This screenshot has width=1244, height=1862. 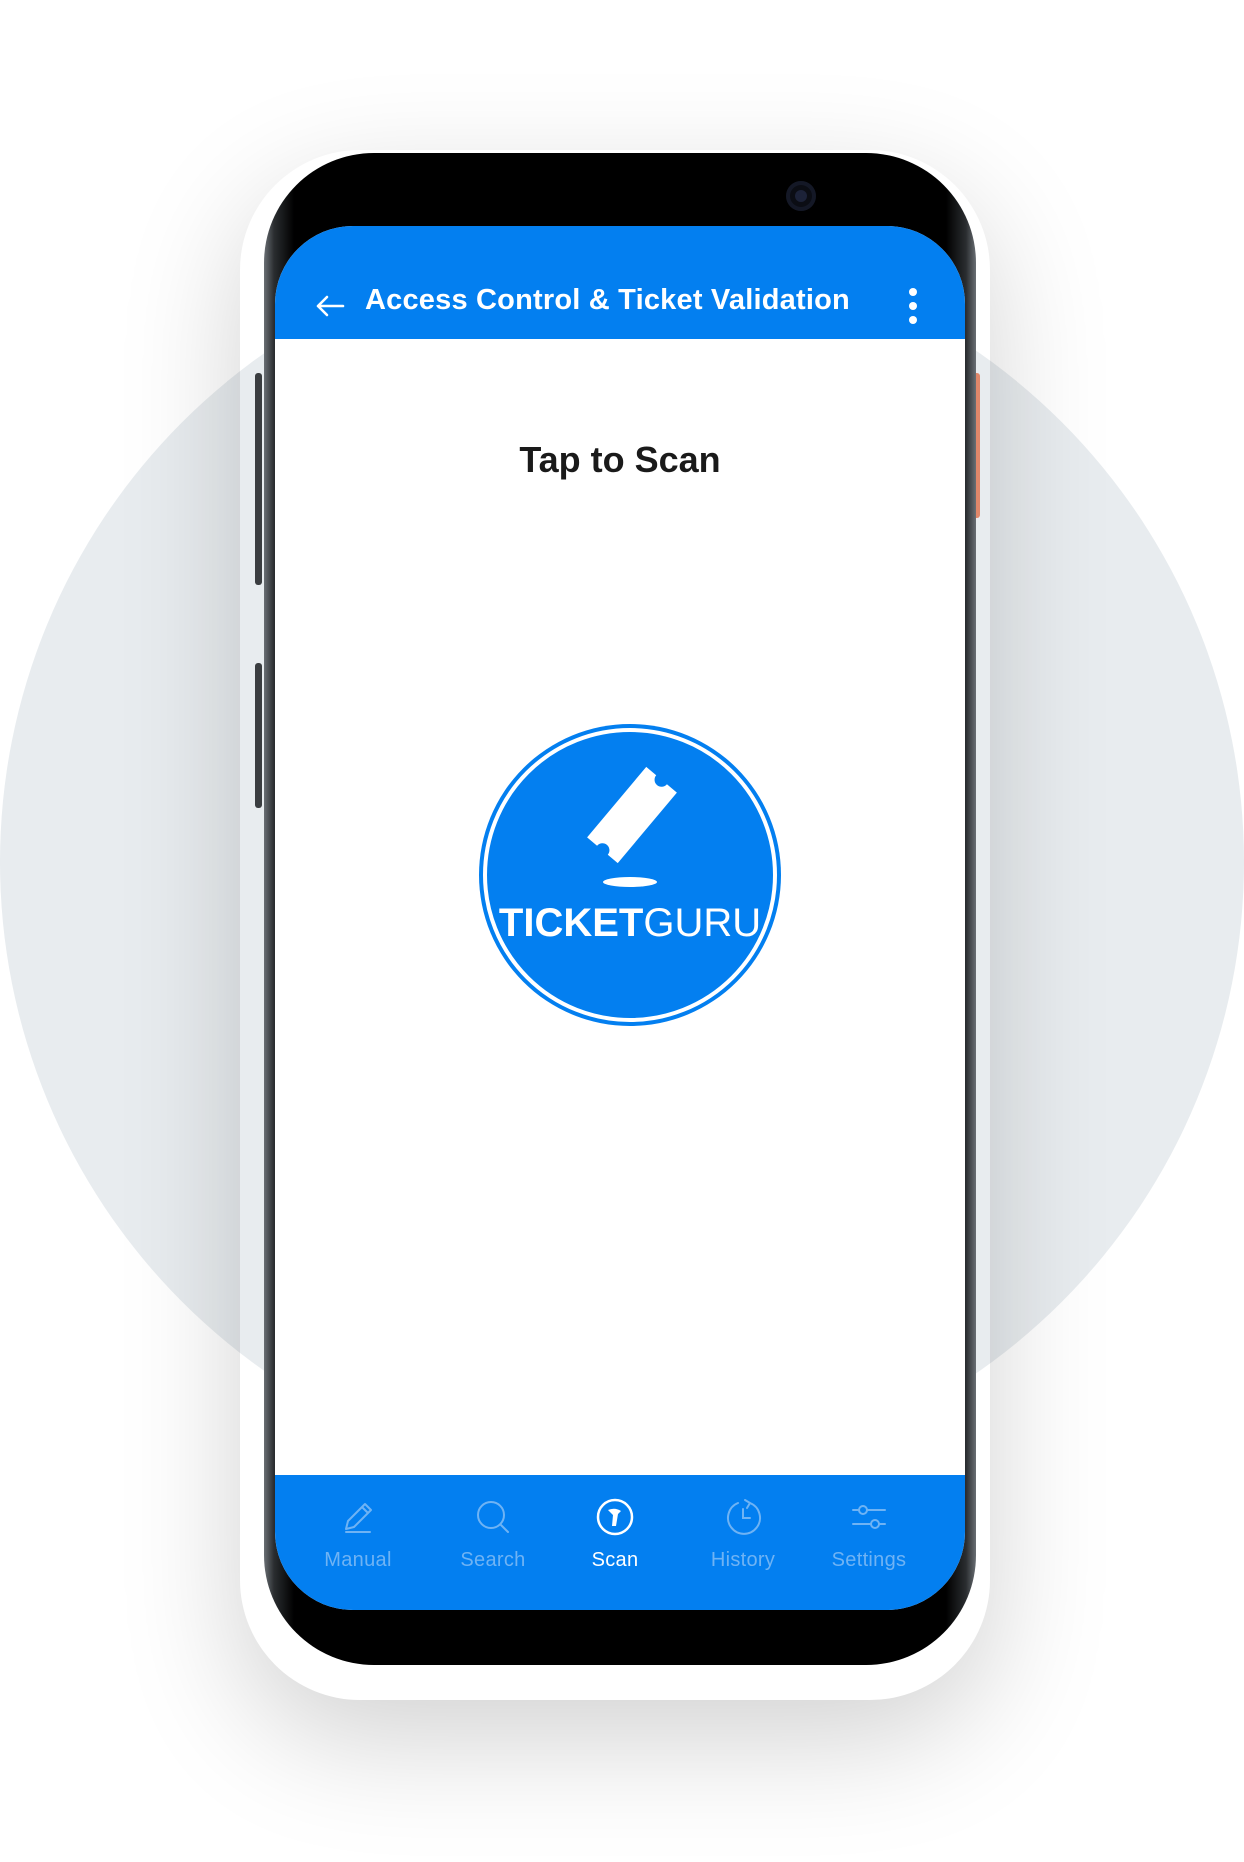 I want to click on logo-text-guru: GURU, so click(x=702, y=923).